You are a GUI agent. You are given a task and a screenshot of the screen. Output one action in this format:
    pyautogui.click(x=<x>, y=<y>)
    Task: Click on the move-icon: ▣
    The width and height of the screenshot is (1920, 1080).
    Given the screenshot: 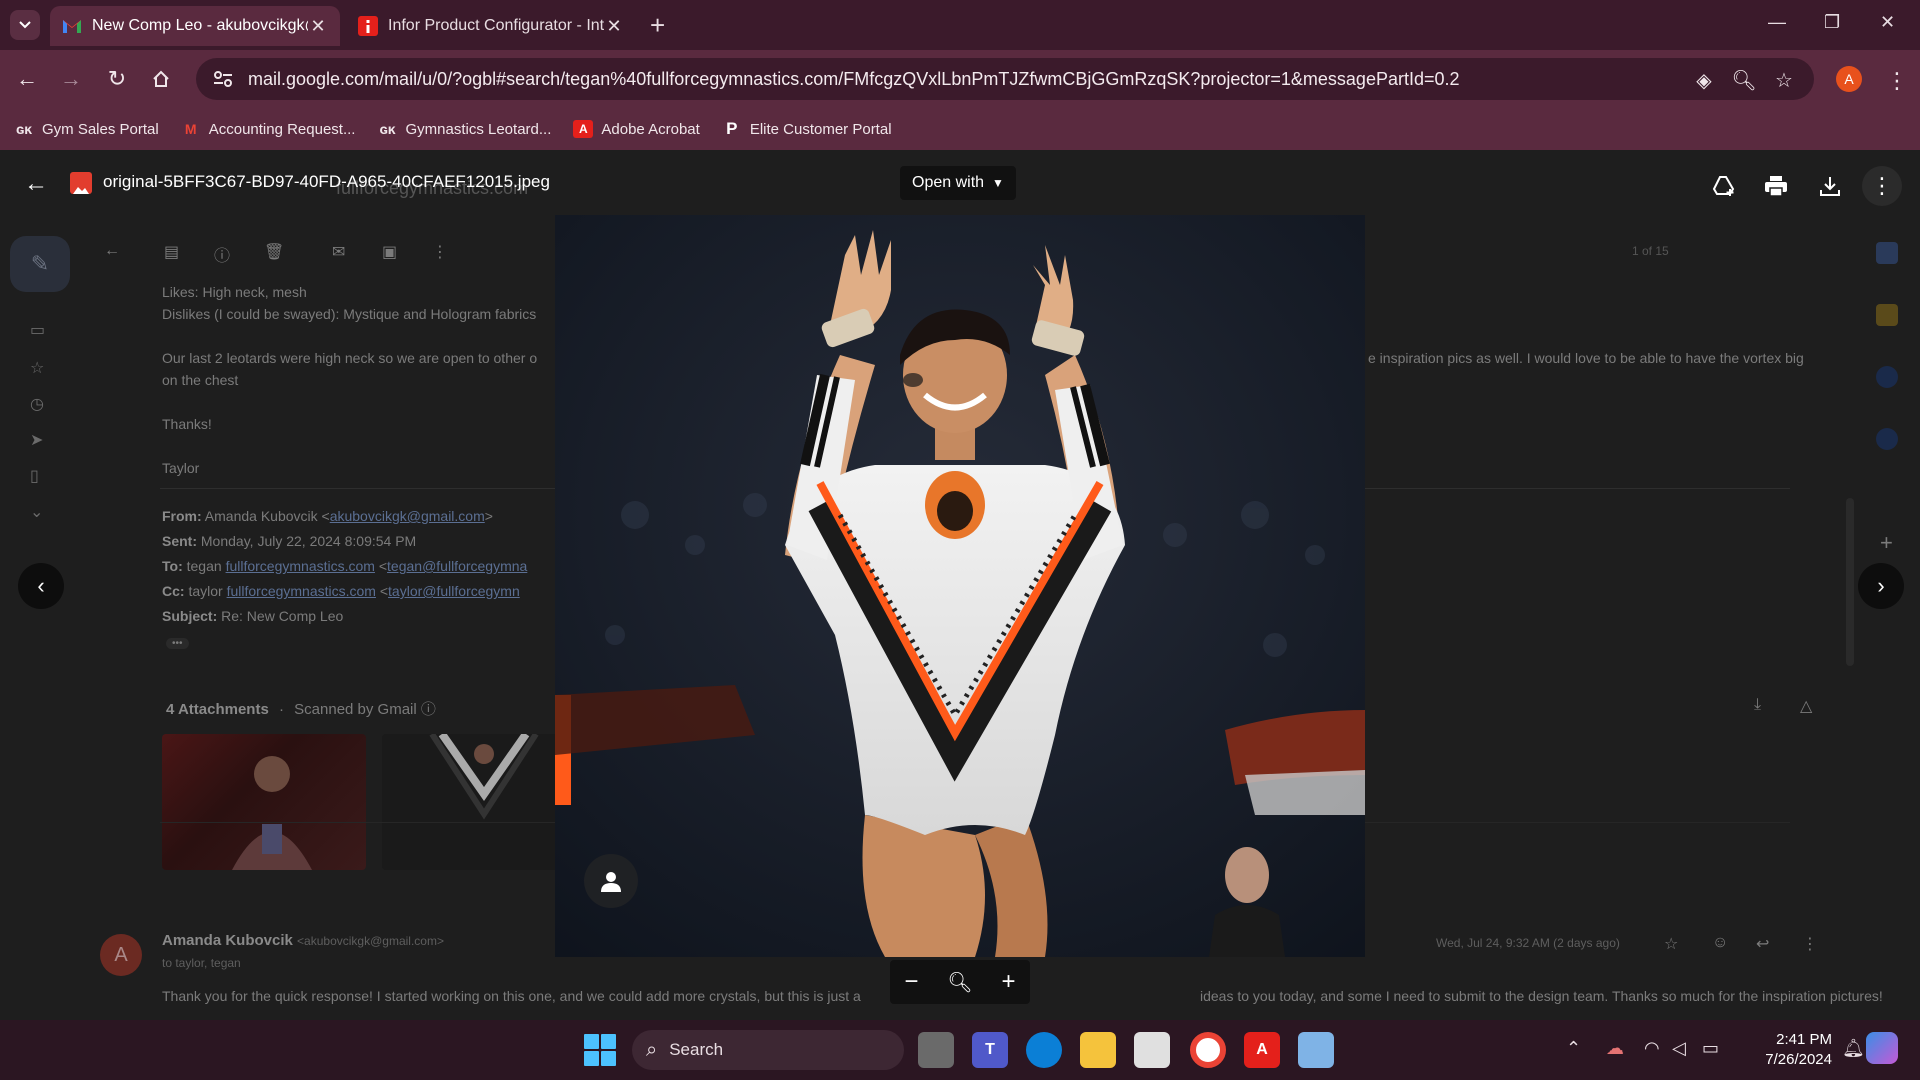 What is the action you would take?
    pyautogui.click(x=389, y=252)
    